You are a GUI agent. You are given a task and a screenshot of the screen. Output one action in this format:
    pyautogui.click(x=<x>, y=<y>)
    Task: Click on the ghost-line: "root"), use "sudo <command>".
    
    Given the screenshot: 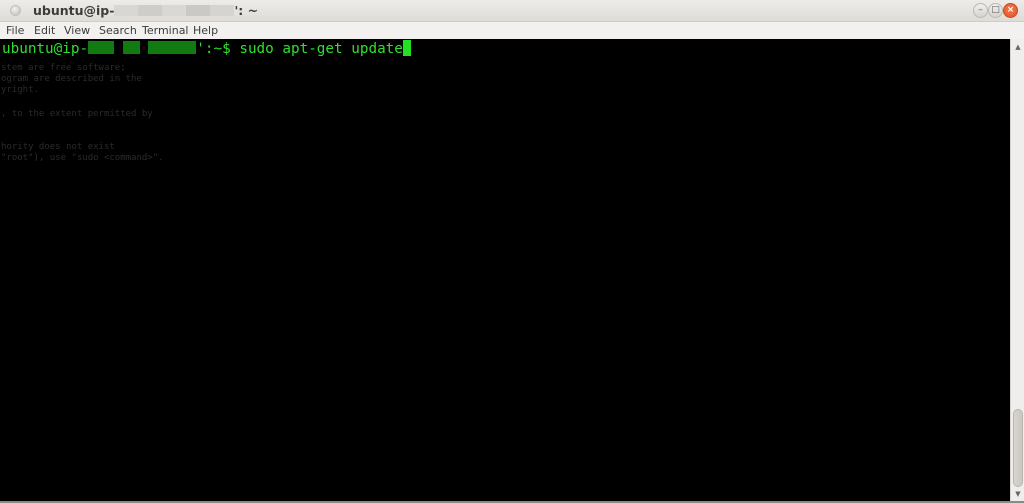 What is the action you would take?
    pyautogui.click(x=82, y=158)
    